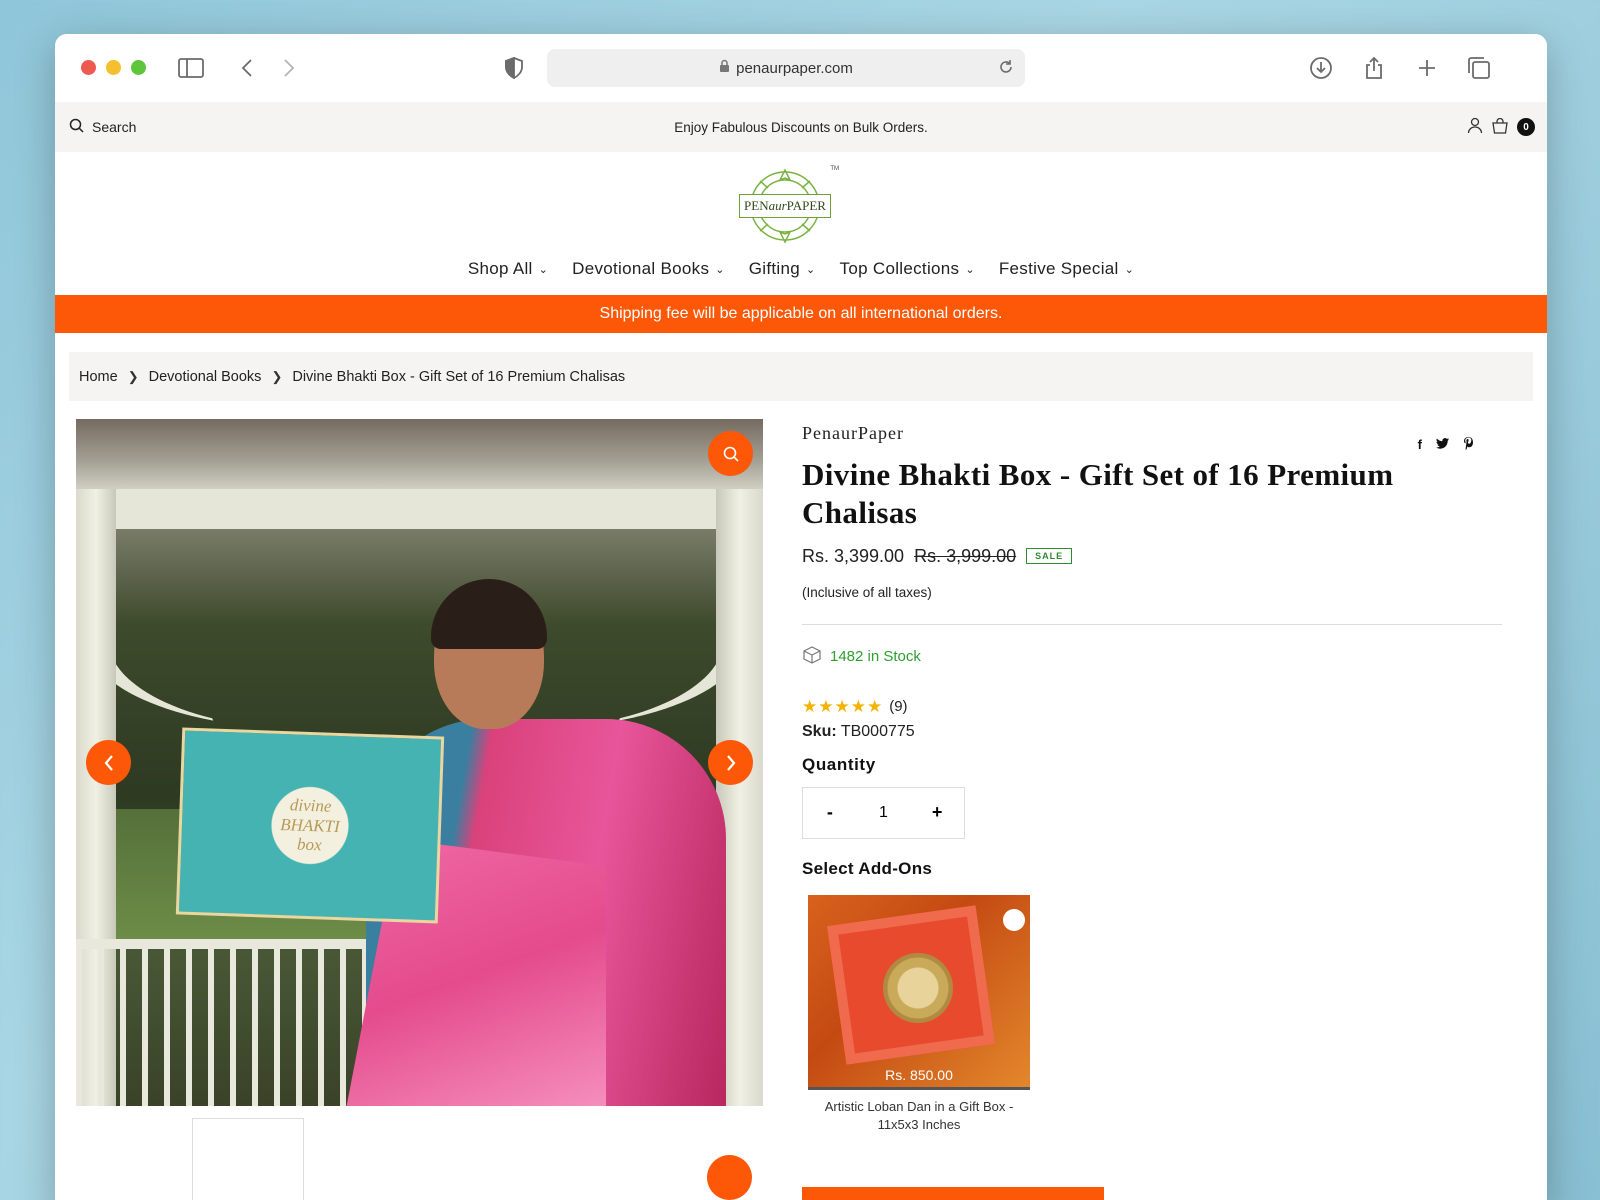  Describe the element at coordinates (1014, 919) in the screenshot. I see `addon-select-toggle` at that location.